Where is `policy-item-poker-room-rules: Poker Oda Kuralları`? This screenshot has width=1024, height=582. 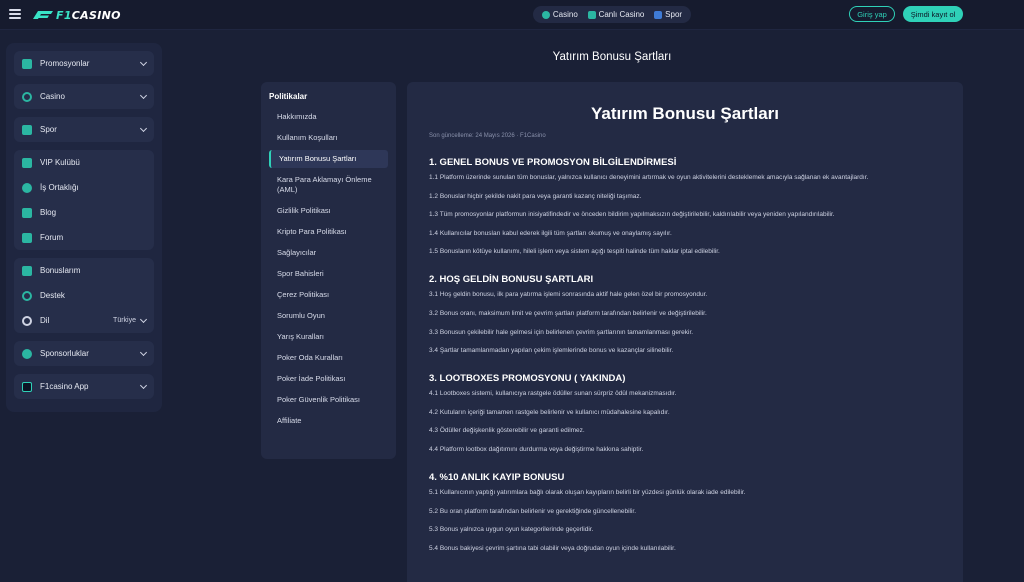 policy-item-poker-room-rules: Poker Oda Kuralları is located at coordinates (328, 358).